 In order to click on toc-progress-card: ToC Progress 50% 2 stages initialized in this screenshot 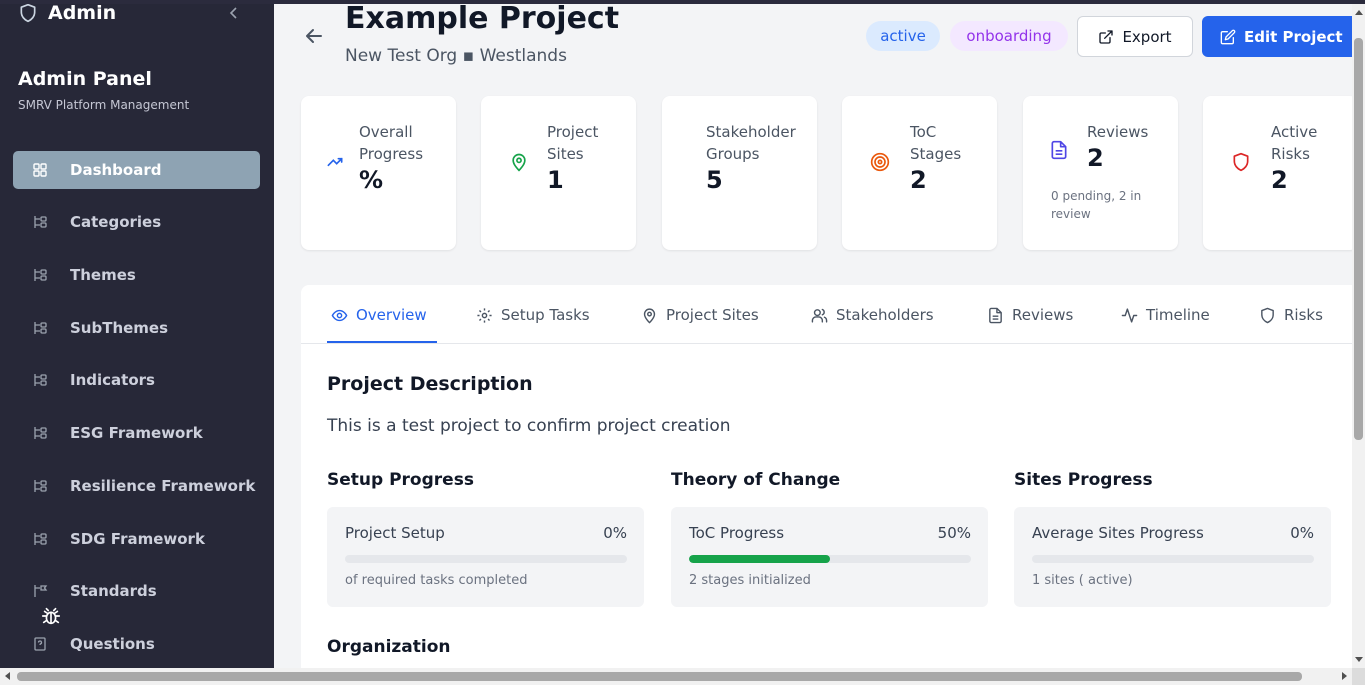, I will do `click(829, 557)`.